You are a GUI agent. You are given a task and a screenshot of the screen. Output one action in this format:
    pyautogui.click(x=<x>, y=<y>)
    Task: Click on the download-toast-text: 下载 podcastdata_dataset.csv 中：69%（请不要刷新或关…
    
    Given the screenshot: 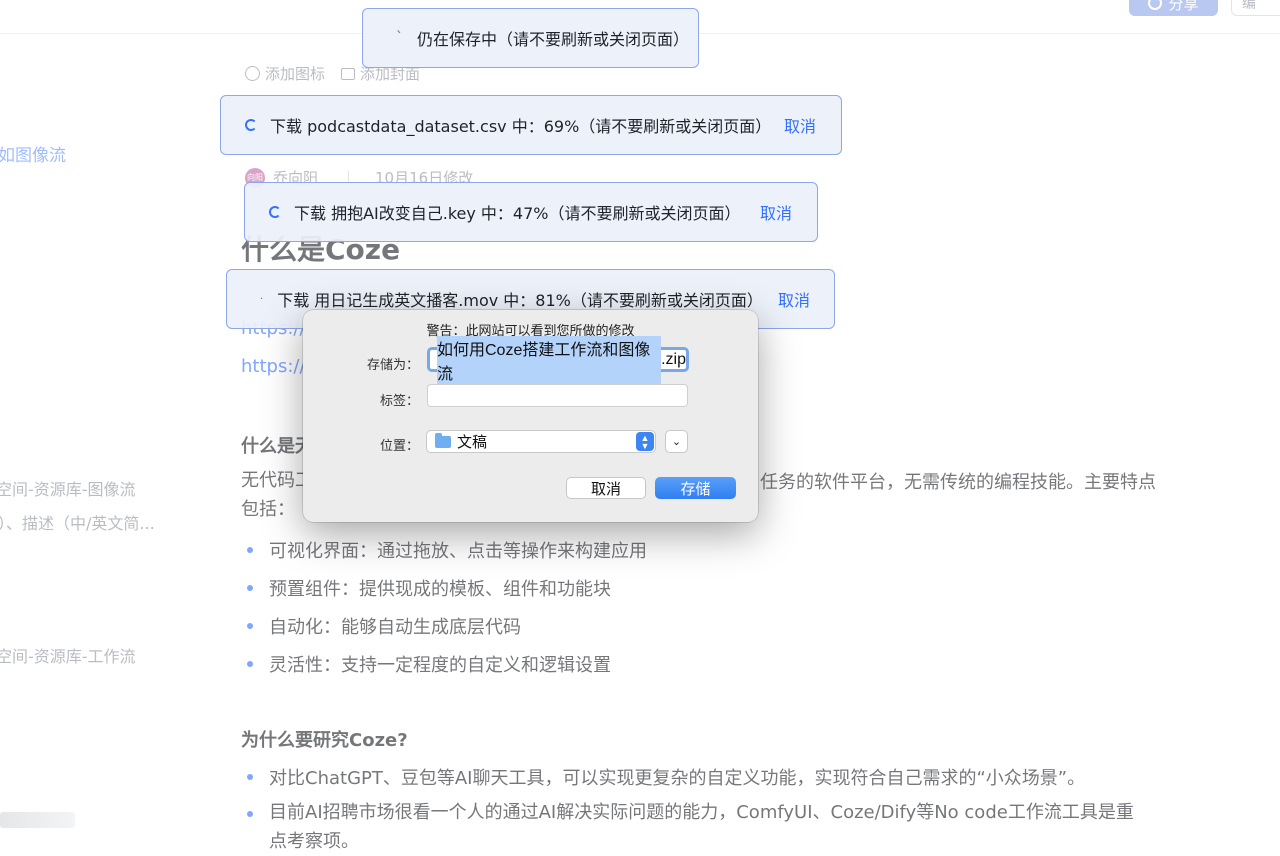 What is the action you would take?
    pyautogui.click(x=521, y=126)
    